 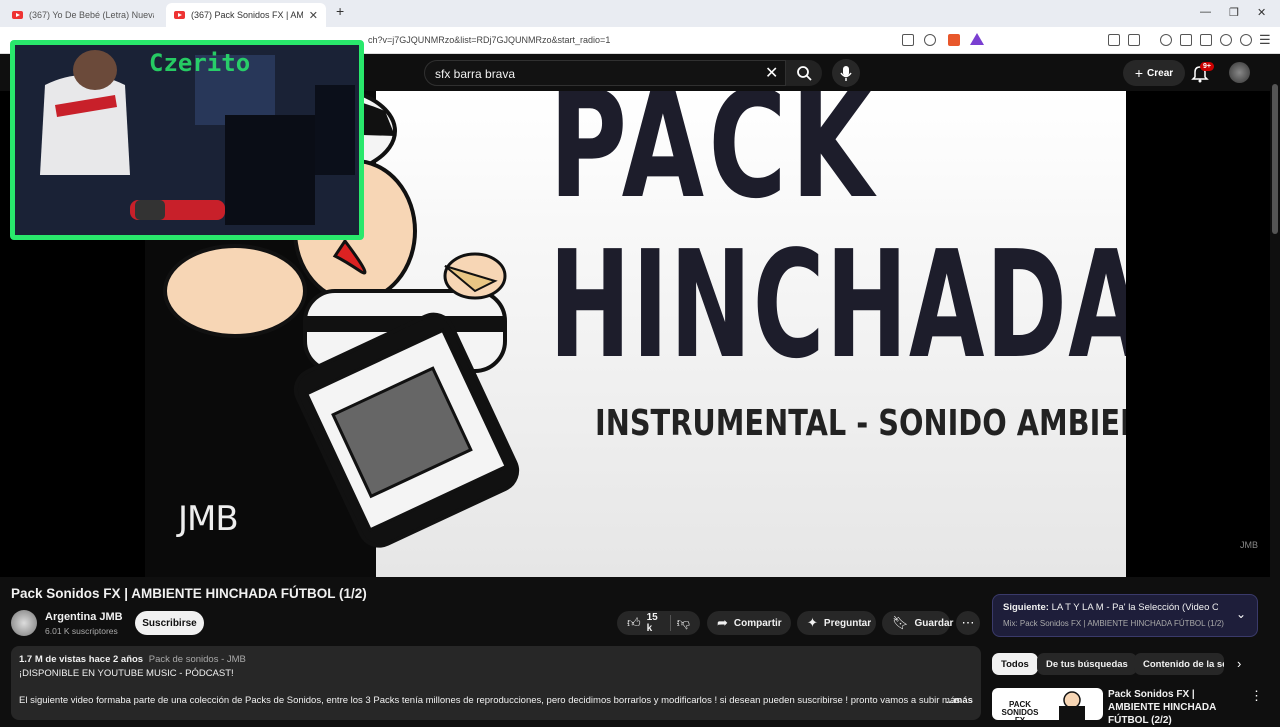 What do you see at coordinates (1139, 73) in the screenshot?
I see `plus-icon: +` at bounding box center [1139, 73].